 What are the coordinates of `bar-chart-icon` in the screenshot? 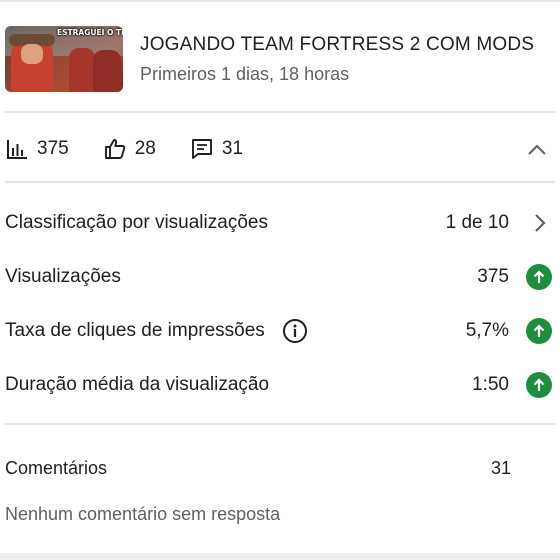 It's located at (17, 149).